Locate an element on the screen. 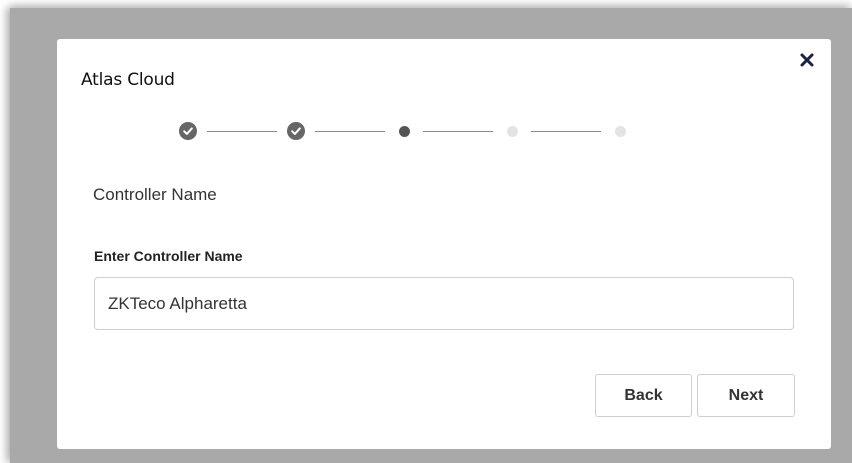  wizard-stepper is located at coordinates (404, 131).